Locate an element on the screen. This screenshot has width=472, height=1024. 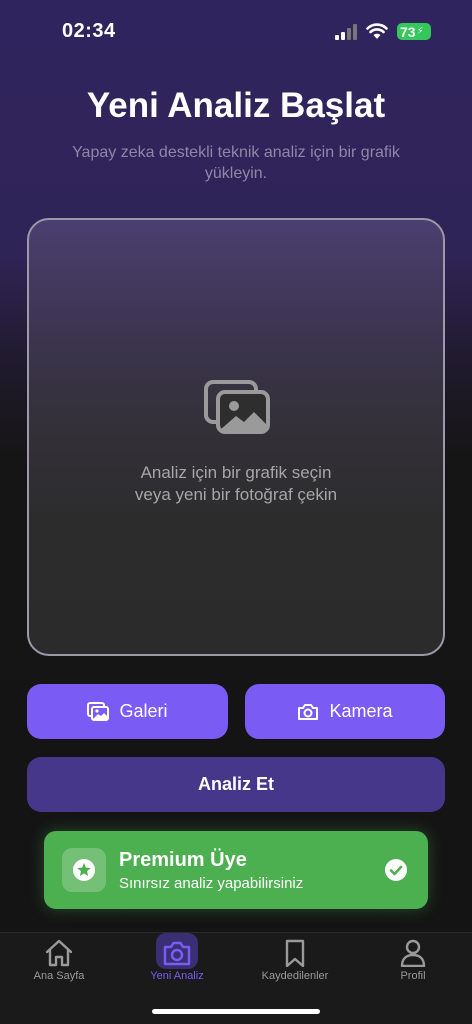
home-indicator is located at coordinates (236, 1011).